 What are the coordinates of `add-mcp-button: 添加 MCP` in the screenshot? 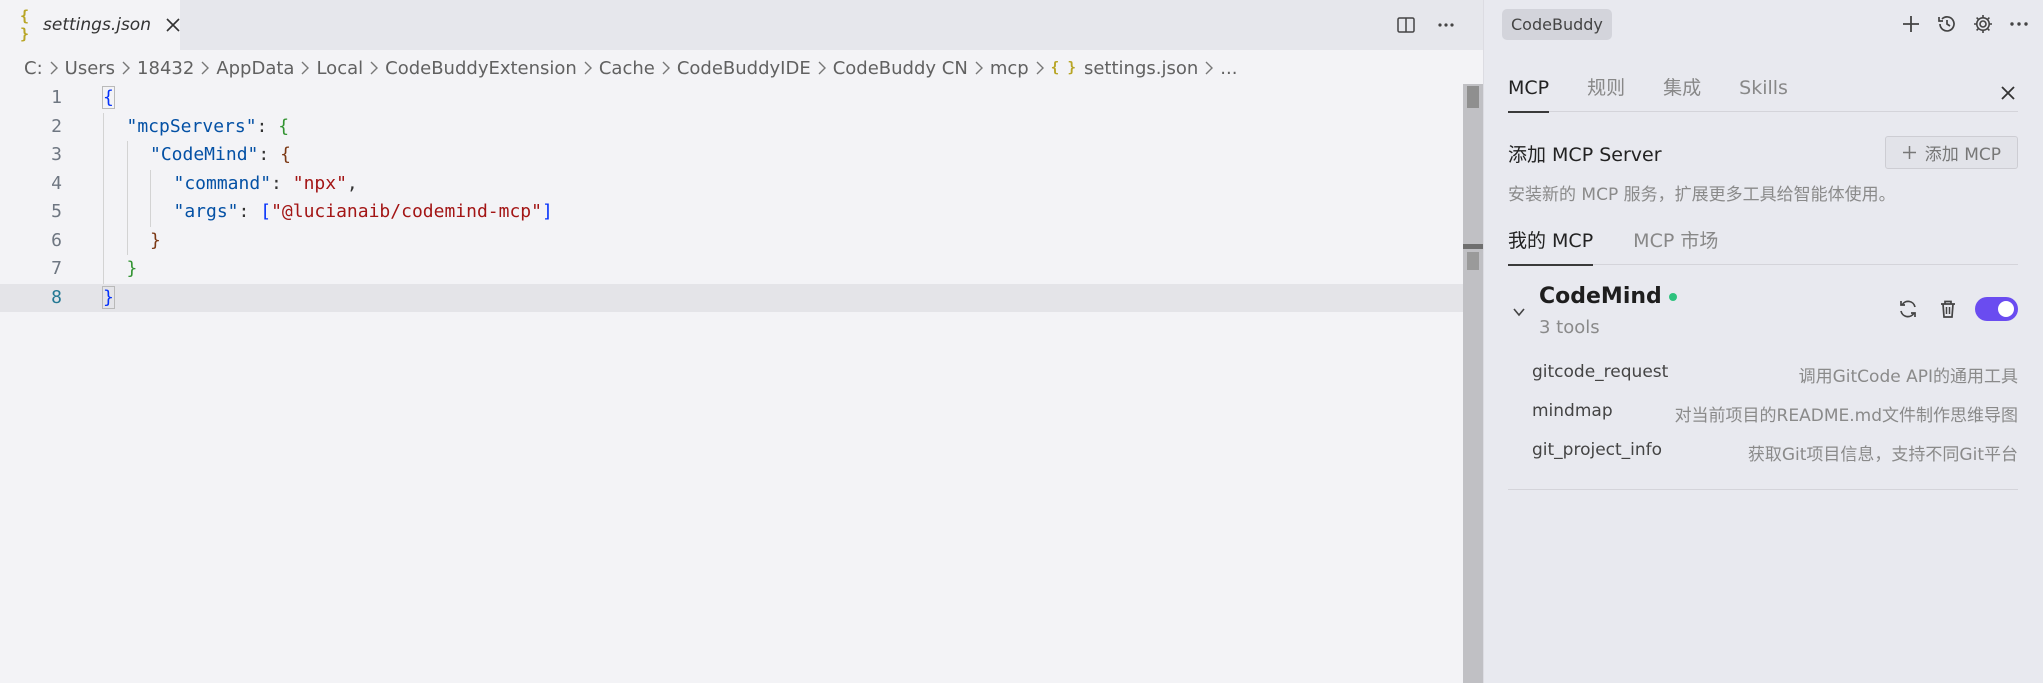 It's located at (1951, 152).